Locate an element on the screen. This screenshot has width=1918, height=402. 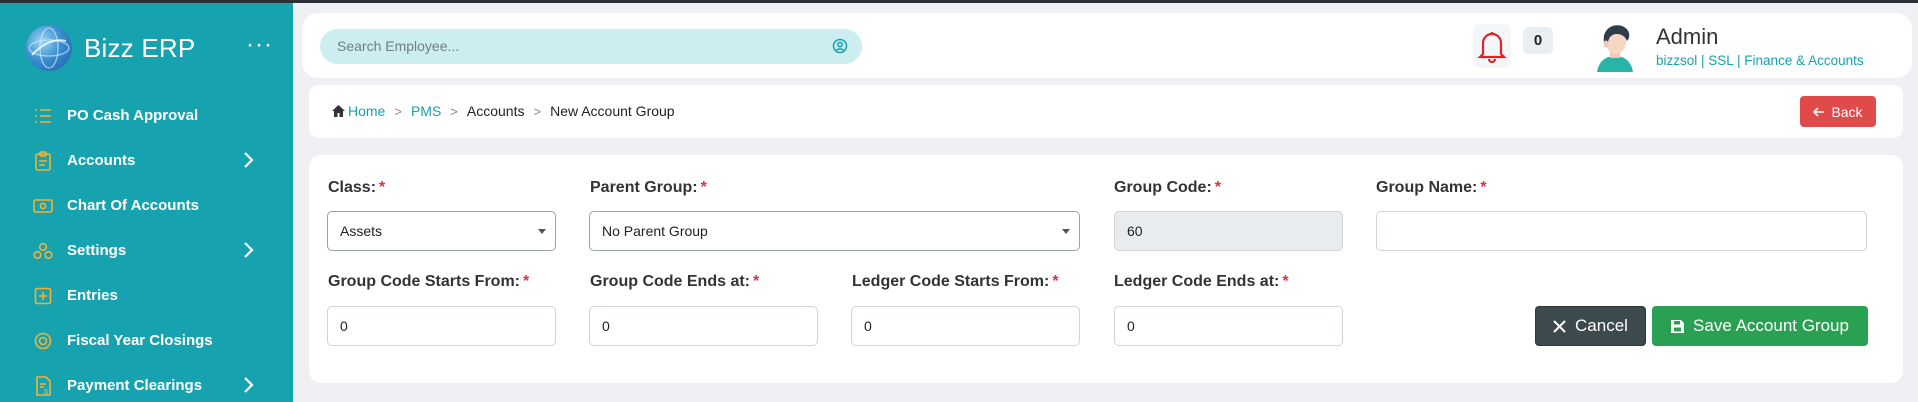
app-name: Bizz ERP is located at coordinates (140, 47).